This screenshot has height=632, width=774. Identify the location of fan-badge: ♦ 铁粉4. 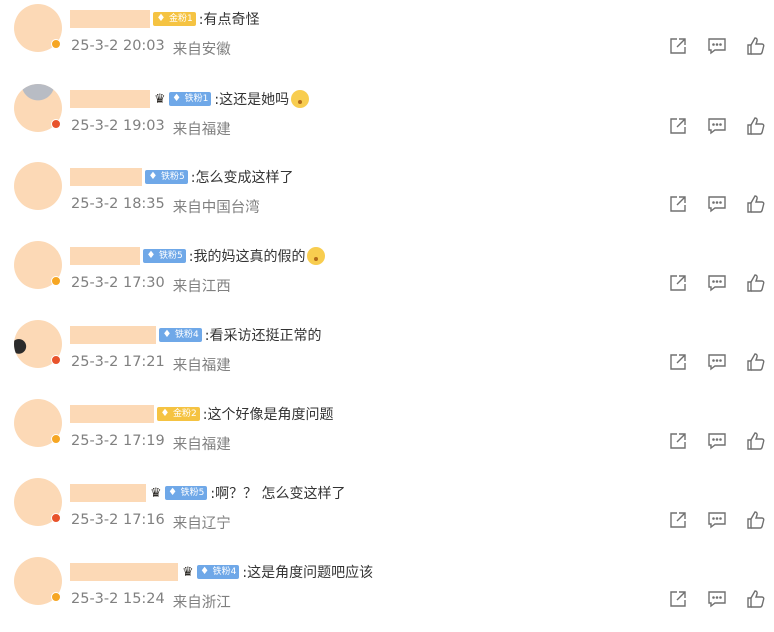
(180, 335).